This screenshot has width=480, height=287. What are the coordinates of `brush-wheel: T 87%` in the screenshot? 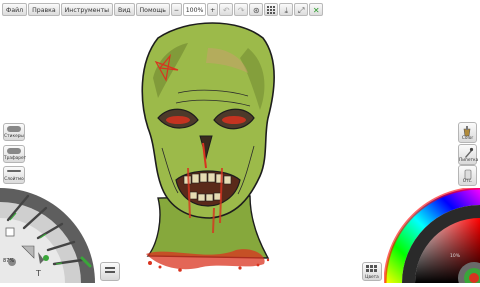 It's located at (50, 235).